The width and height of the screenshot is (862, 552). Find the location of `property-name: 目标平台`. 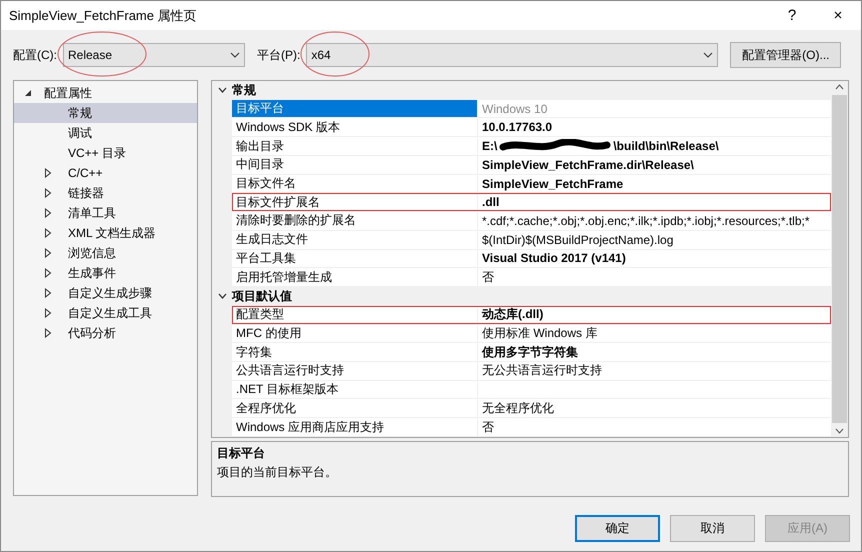

property-name: 目标平台 is located at coordinates (355, 109).